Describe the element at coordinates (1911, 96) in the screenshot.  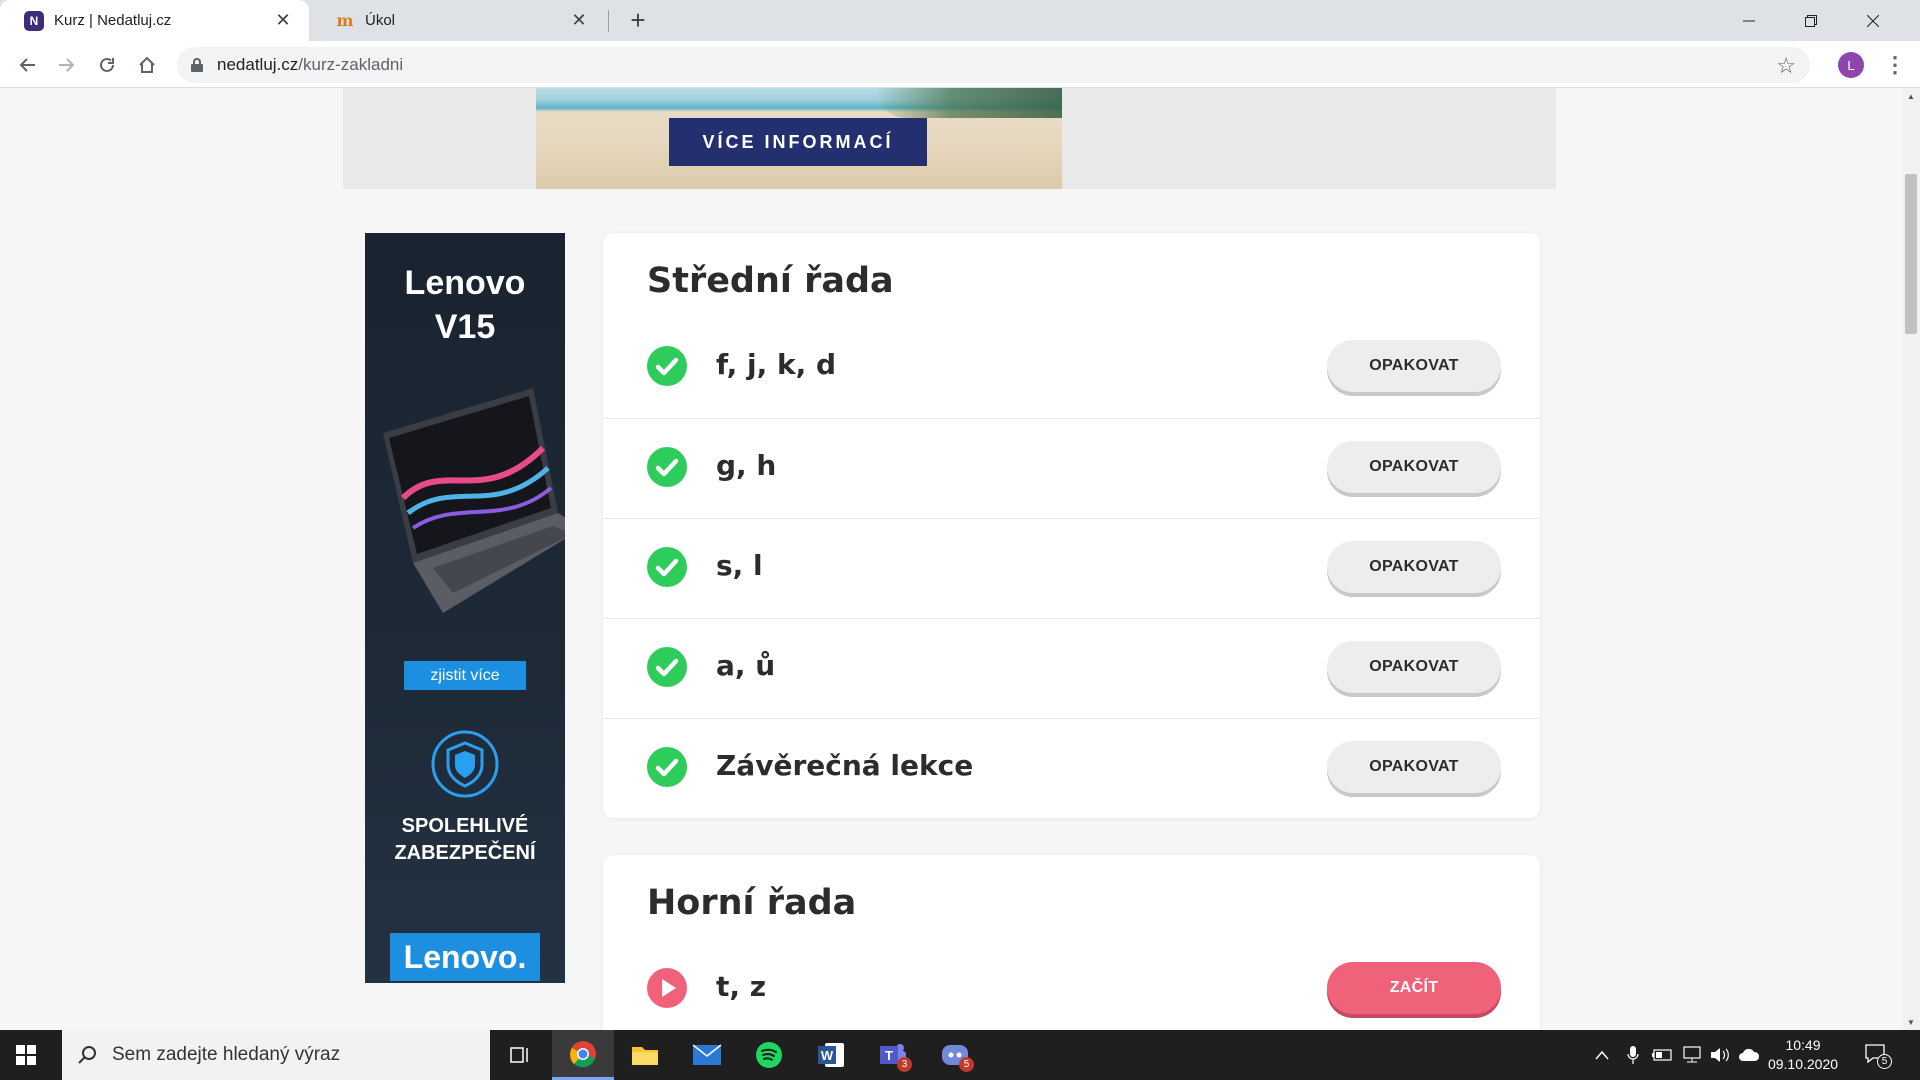
I see `scroll-up-arrow-icon: ▲` at that location.